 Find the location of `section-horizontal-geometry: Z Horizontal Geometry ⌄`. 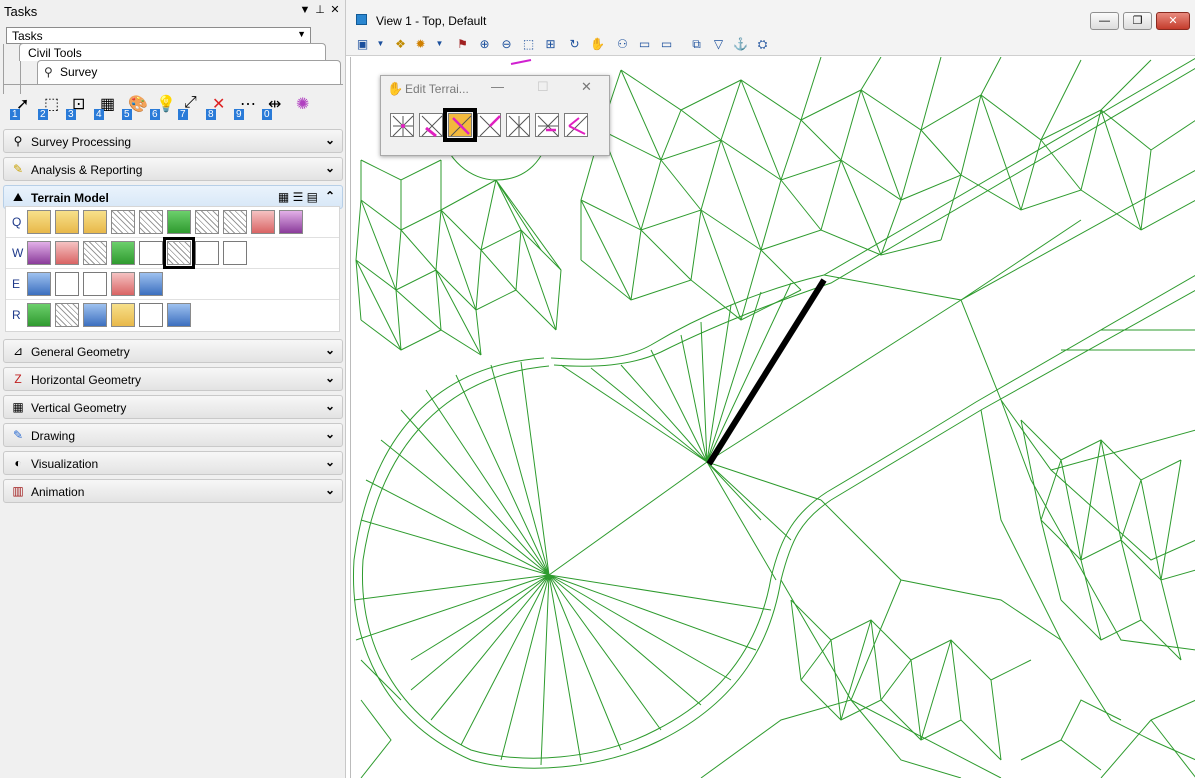

section-horizontal-geometry: Z Horizontal Geometry ⌄ is located at coordinates (173, 379).